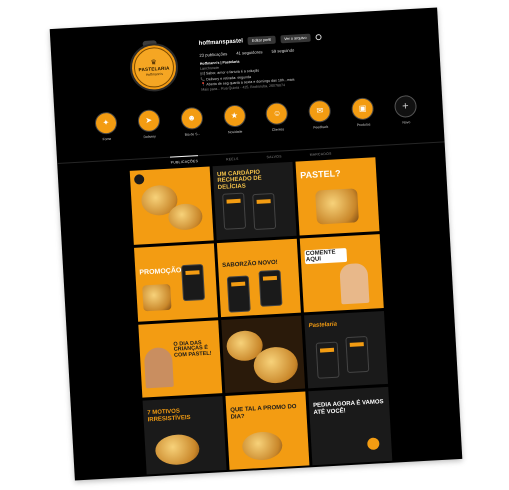  I want to click on post-tile: 7 MOTIVOS IRRESISTÍVEIS, so click(184, 435).